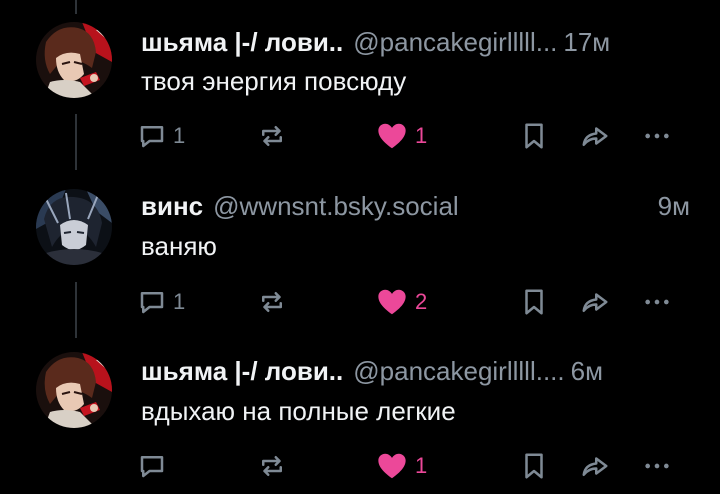 The width and height of the screenshot is (720, 494). I want to click on post-header: шьяма |-/ лови.. @pancakegirlllll... 17м, so click(415, 42).